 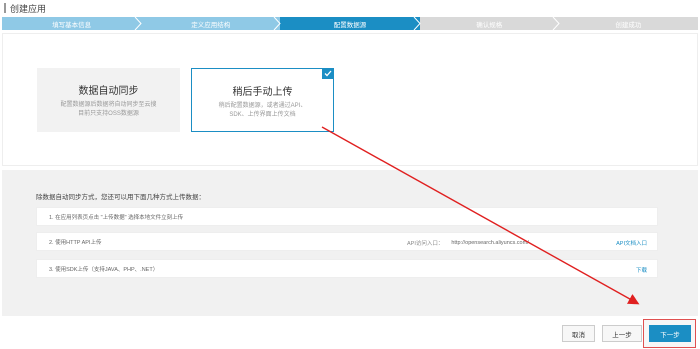 I want to click on sdk-download-link: 下载, so click(x=641, y=269).